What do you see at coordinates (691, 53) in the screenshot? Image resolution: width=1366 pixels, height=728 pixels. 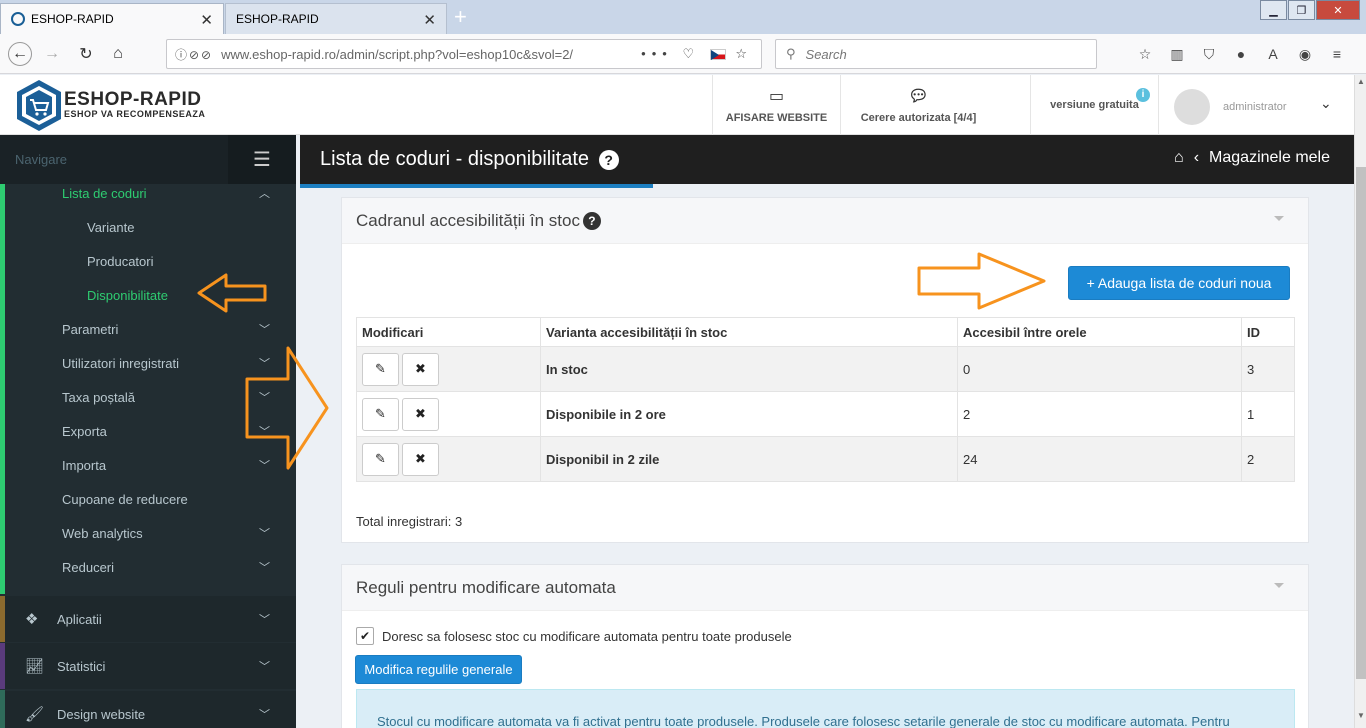 I see `pocket-icon: ♡` at bounding box center [691, 53].